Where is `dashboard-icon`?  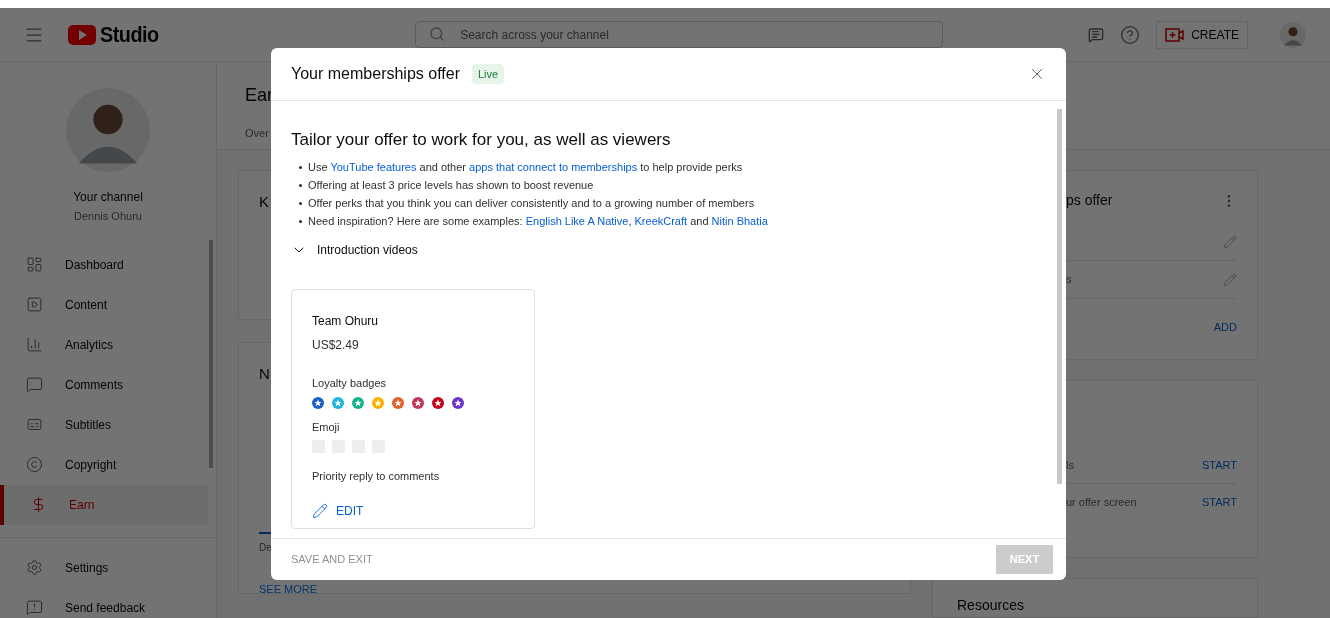 dashboard-icon is located at coordinates (34, 264).